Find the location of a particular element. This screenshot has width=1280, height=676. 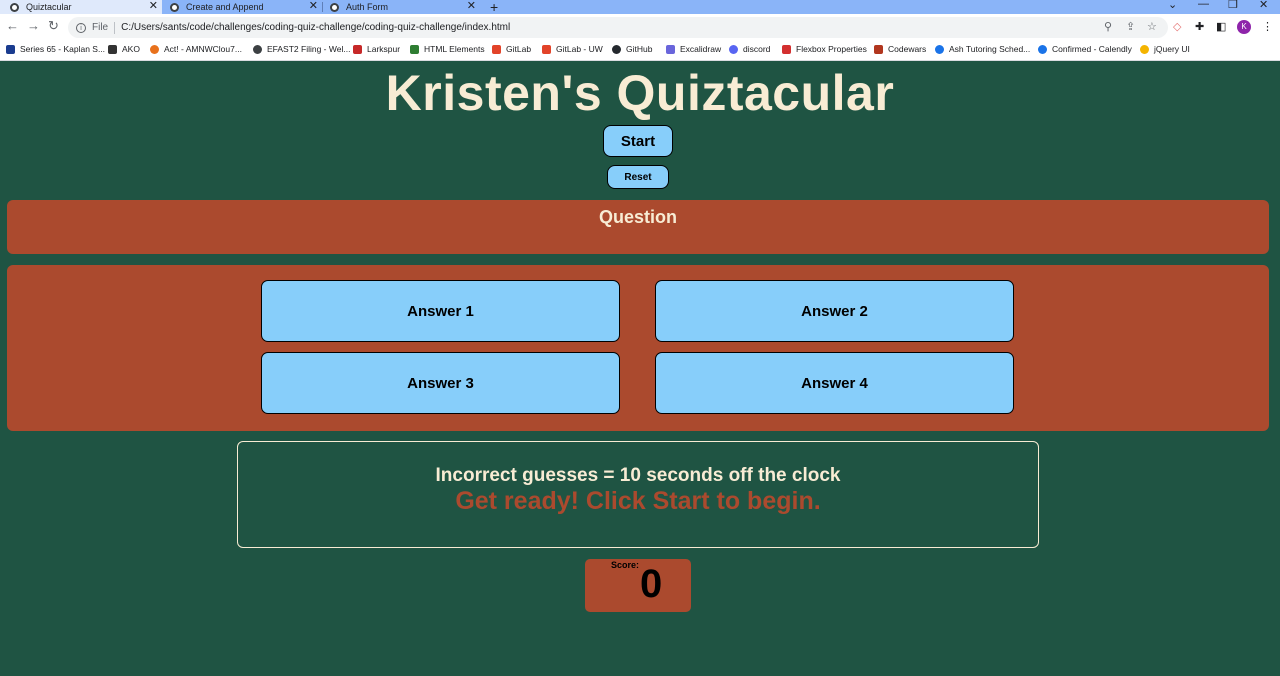

bookmark-item: Flexbox Properties is located at coordinates (824, 49).